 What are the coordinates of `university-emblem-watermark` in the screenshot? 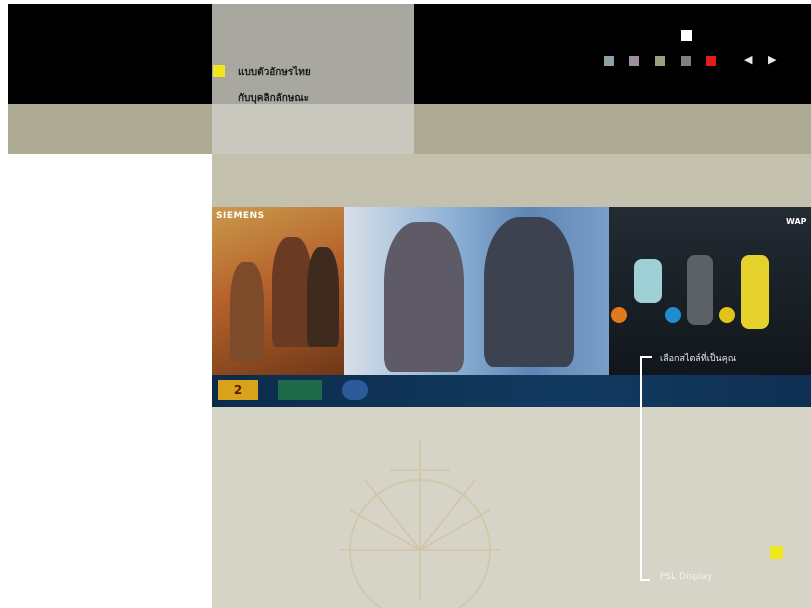 It's located at (420, 524).